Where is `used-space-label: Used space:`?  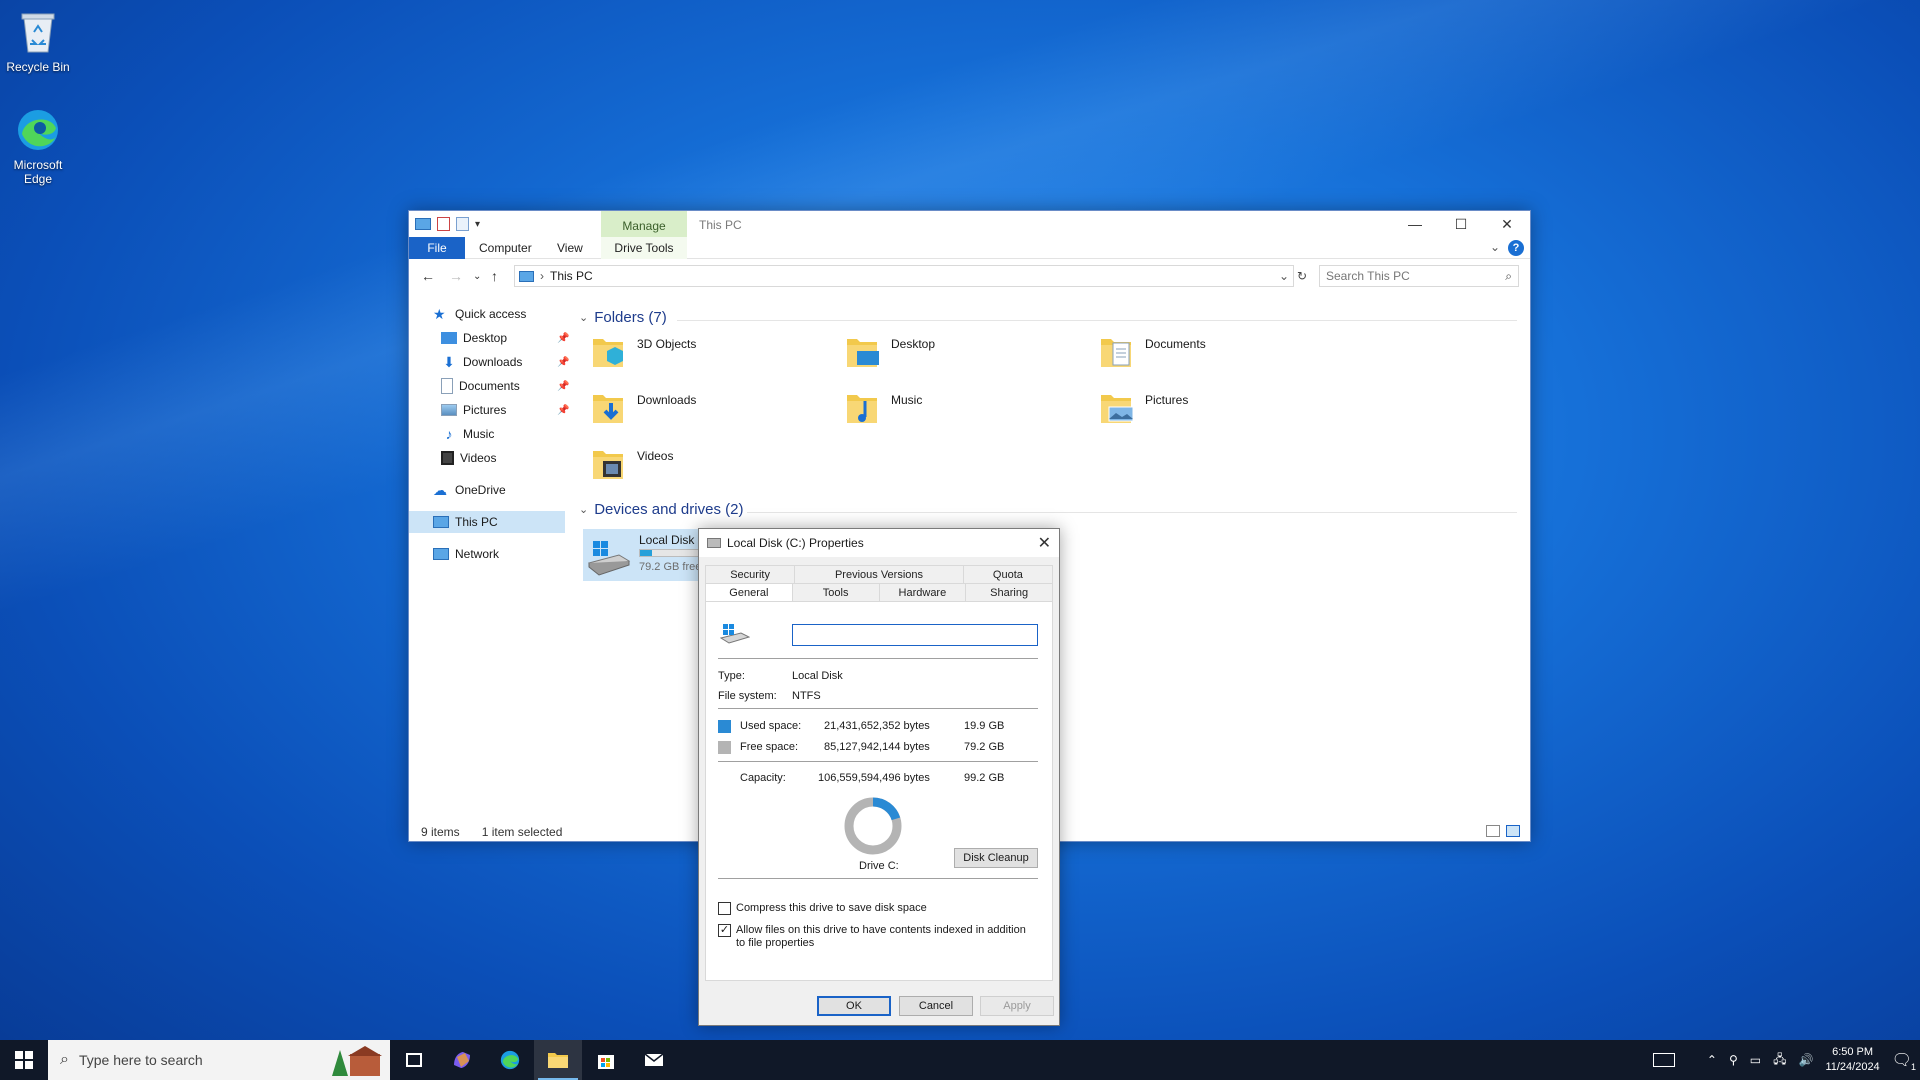 used-space-label: Used space: is located at coordinates (771, 726).